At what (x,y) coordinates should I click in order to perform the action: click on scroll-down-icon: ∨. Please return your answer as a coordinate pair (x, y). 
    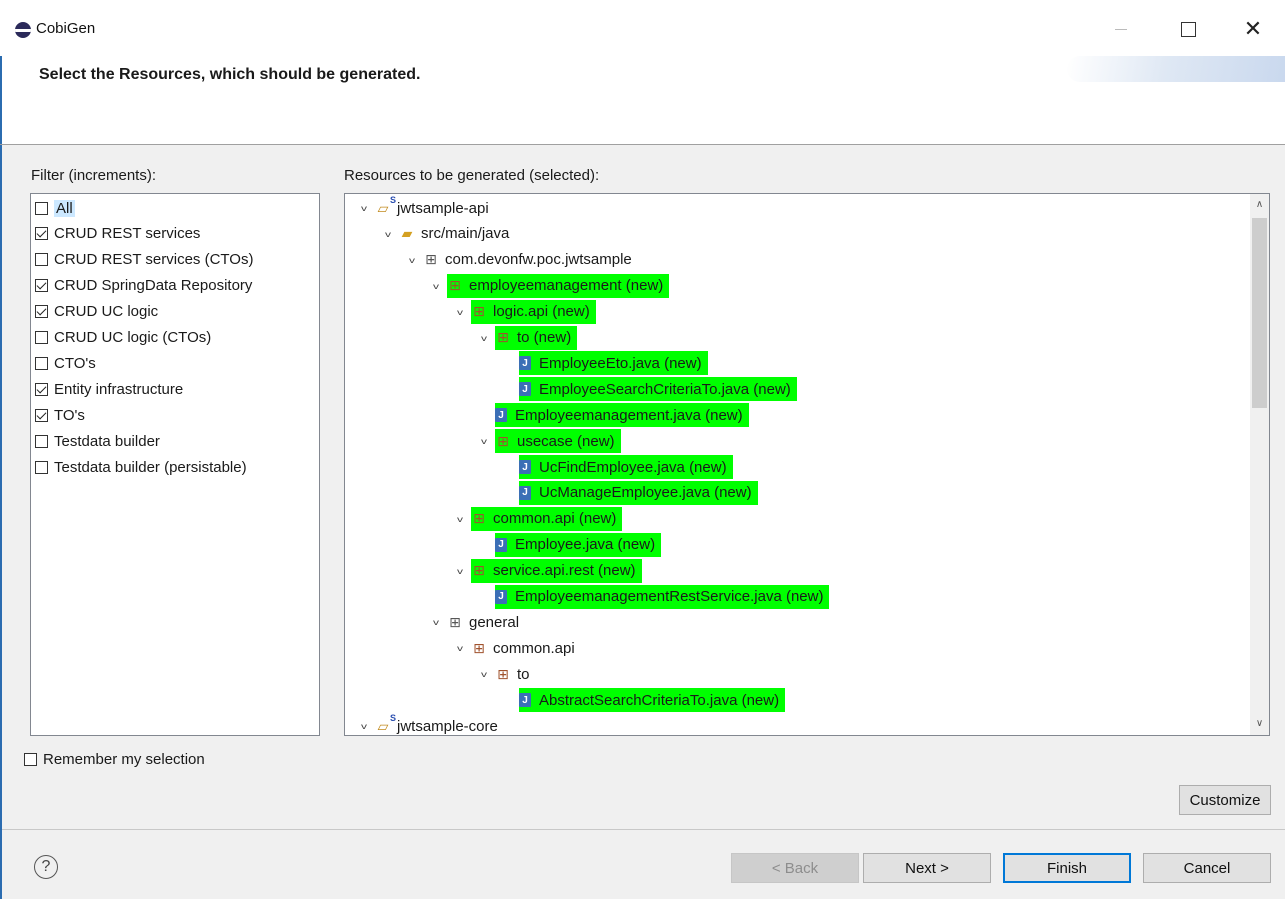
    Looking at the image, I should click on (1259, 724).